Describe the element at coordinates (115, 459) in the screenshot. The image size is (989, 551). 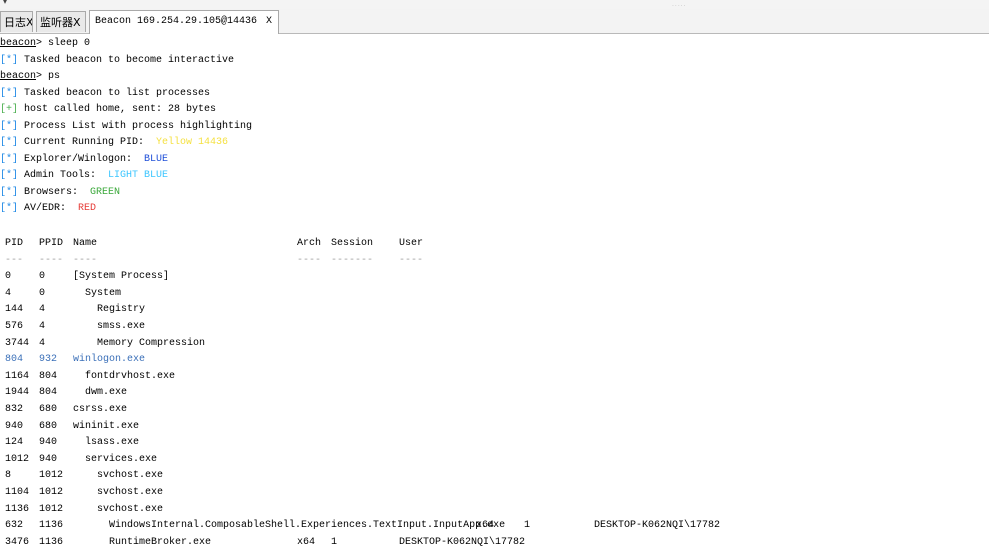
I see `cell-name: services.exe` at that location.